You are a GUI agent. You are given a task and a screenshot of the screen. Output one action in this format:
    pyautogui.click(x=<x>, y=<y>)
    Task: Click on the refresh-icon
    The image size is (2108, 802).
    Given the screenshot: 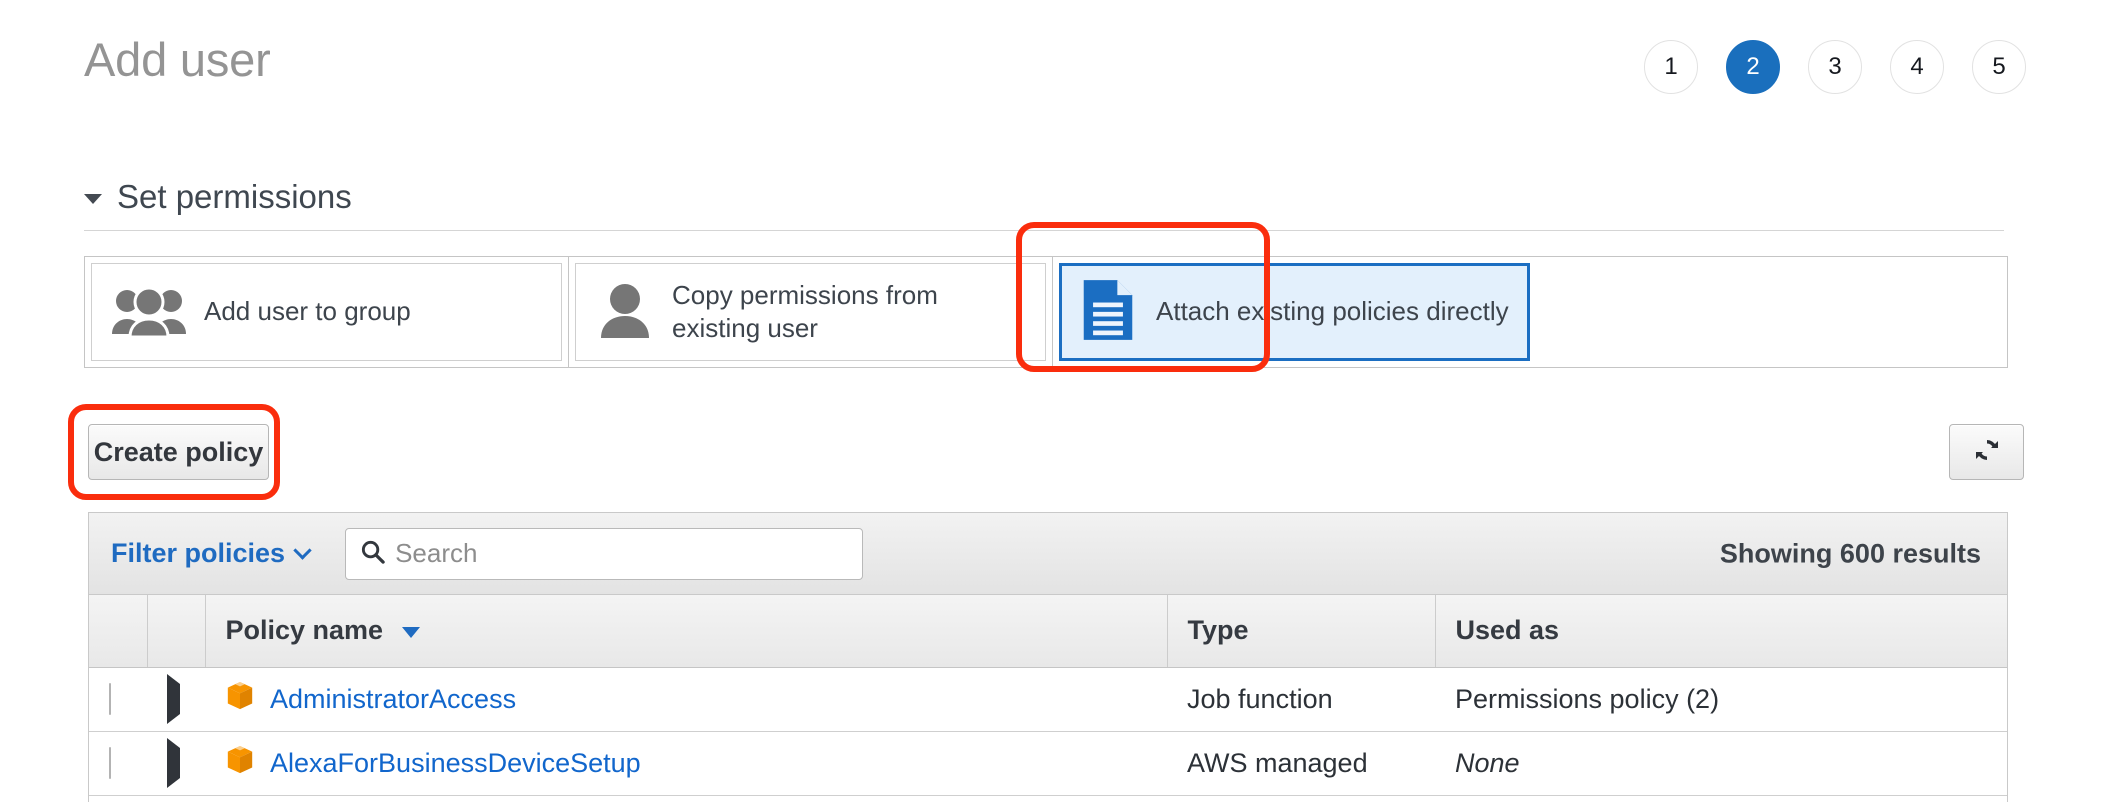 What is the action you would take?
    pyautogui.click(x=1987, y=452)
    